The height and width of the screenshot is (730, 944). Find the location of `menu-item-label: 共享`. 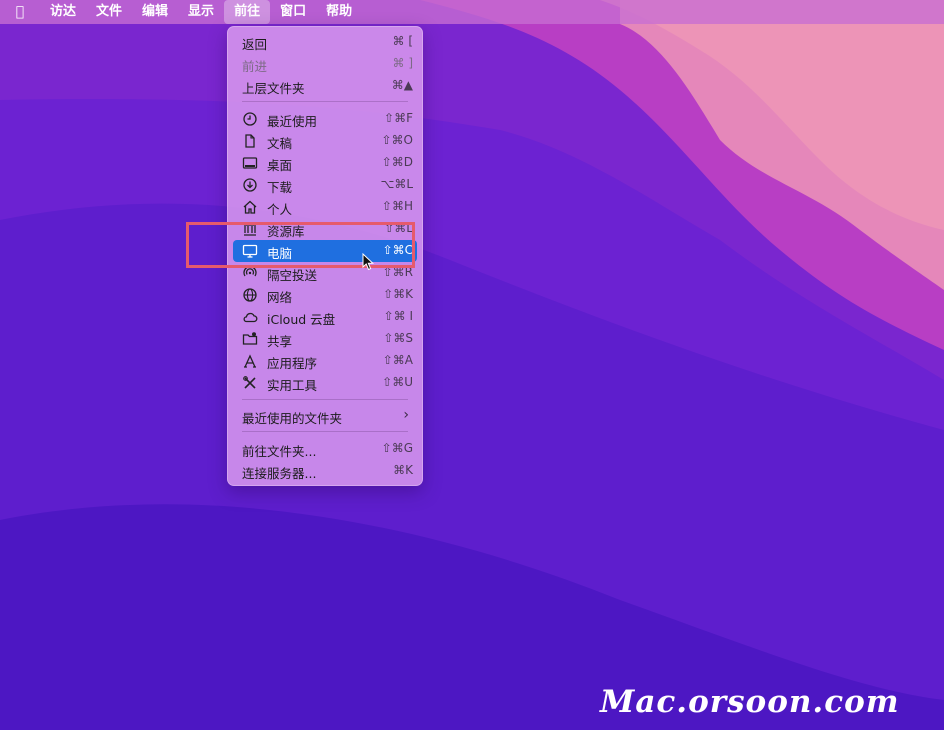

menu-item-label: 共享 is located at coordinates (280, 341).